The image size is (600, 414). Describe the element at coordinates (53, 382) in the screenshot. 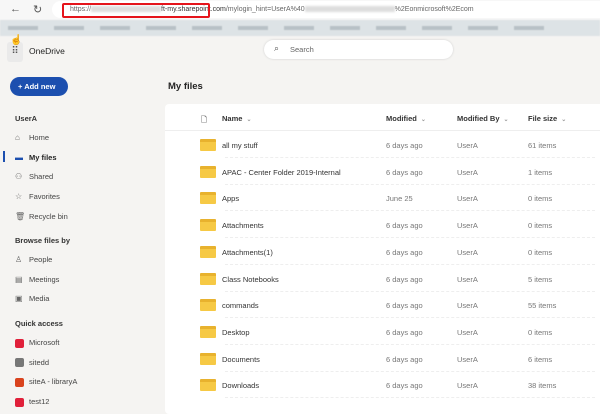

I see `quick-access-item-label: siteA - libraryA` at that location.